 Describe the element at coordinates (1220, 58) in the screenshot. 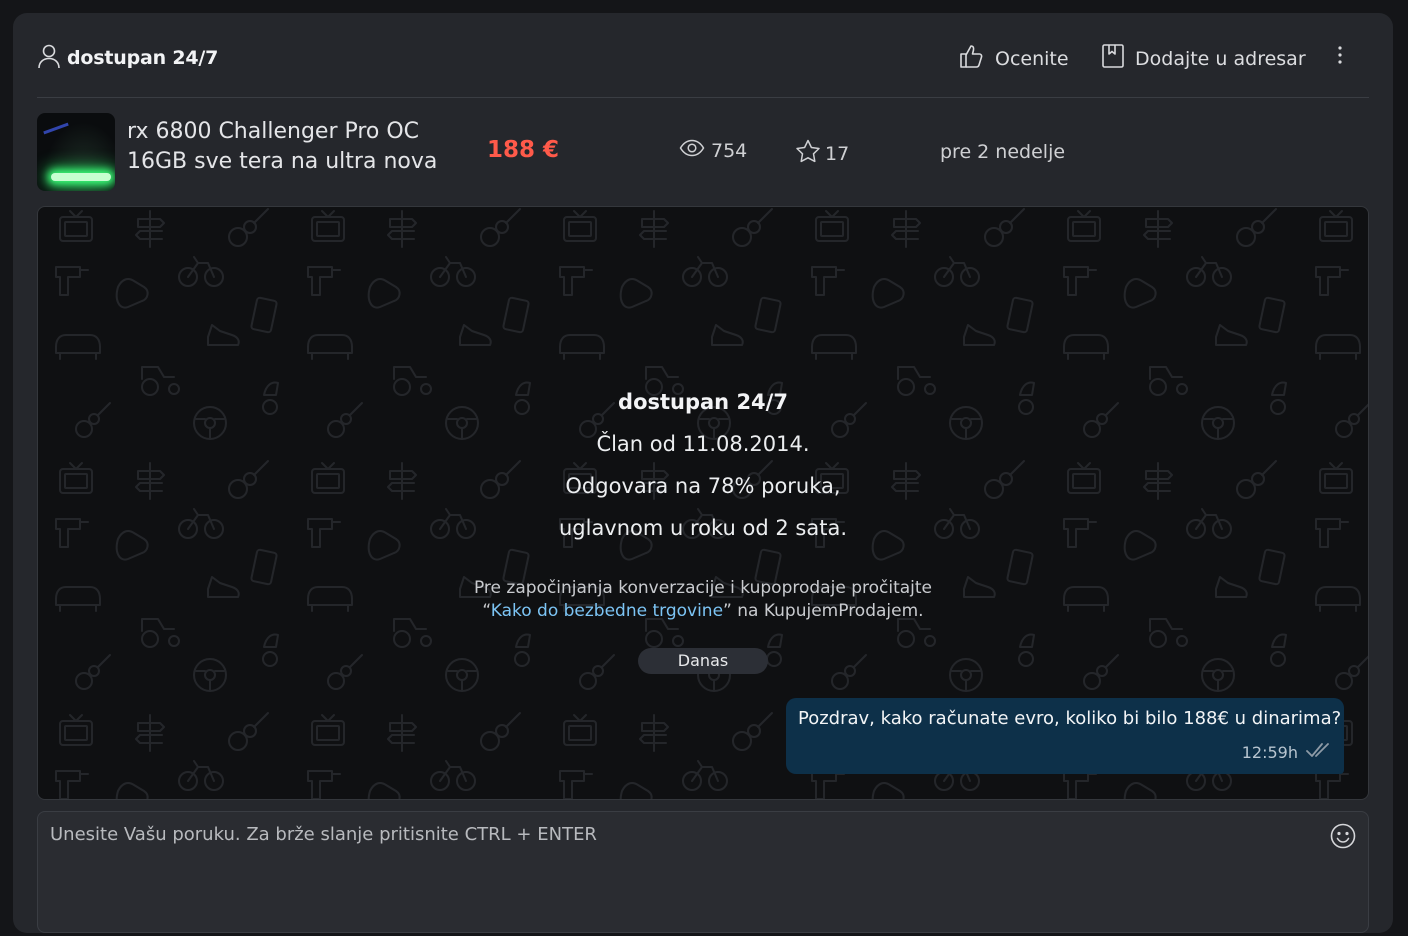

I see `address-book-label: Dodajte u adresar` at that location.